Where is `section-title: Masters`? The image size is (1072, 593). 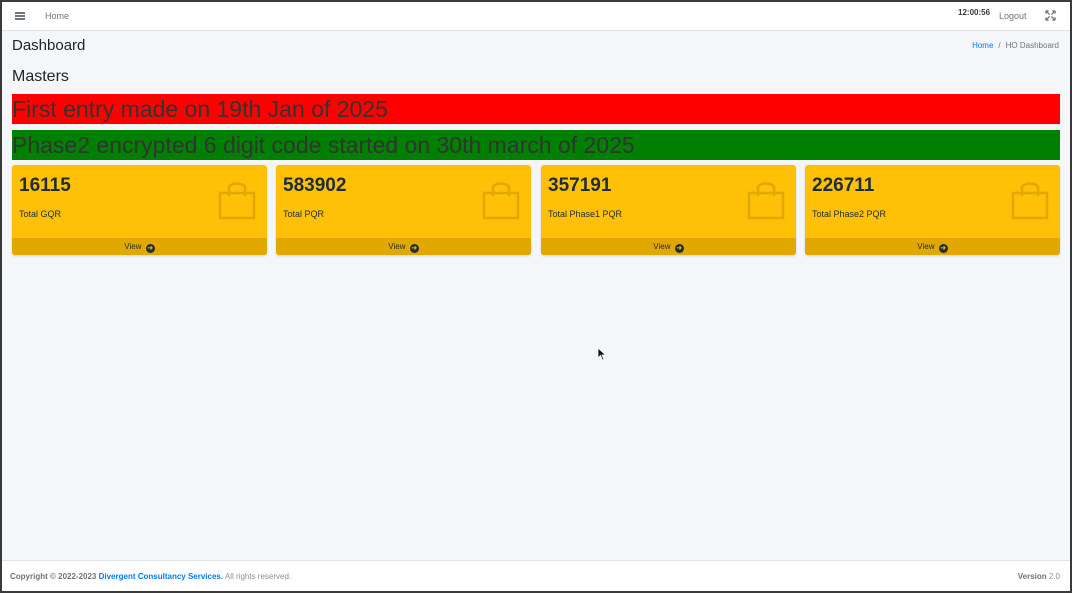 section-title: Masters is located at coordinates (40, 76).